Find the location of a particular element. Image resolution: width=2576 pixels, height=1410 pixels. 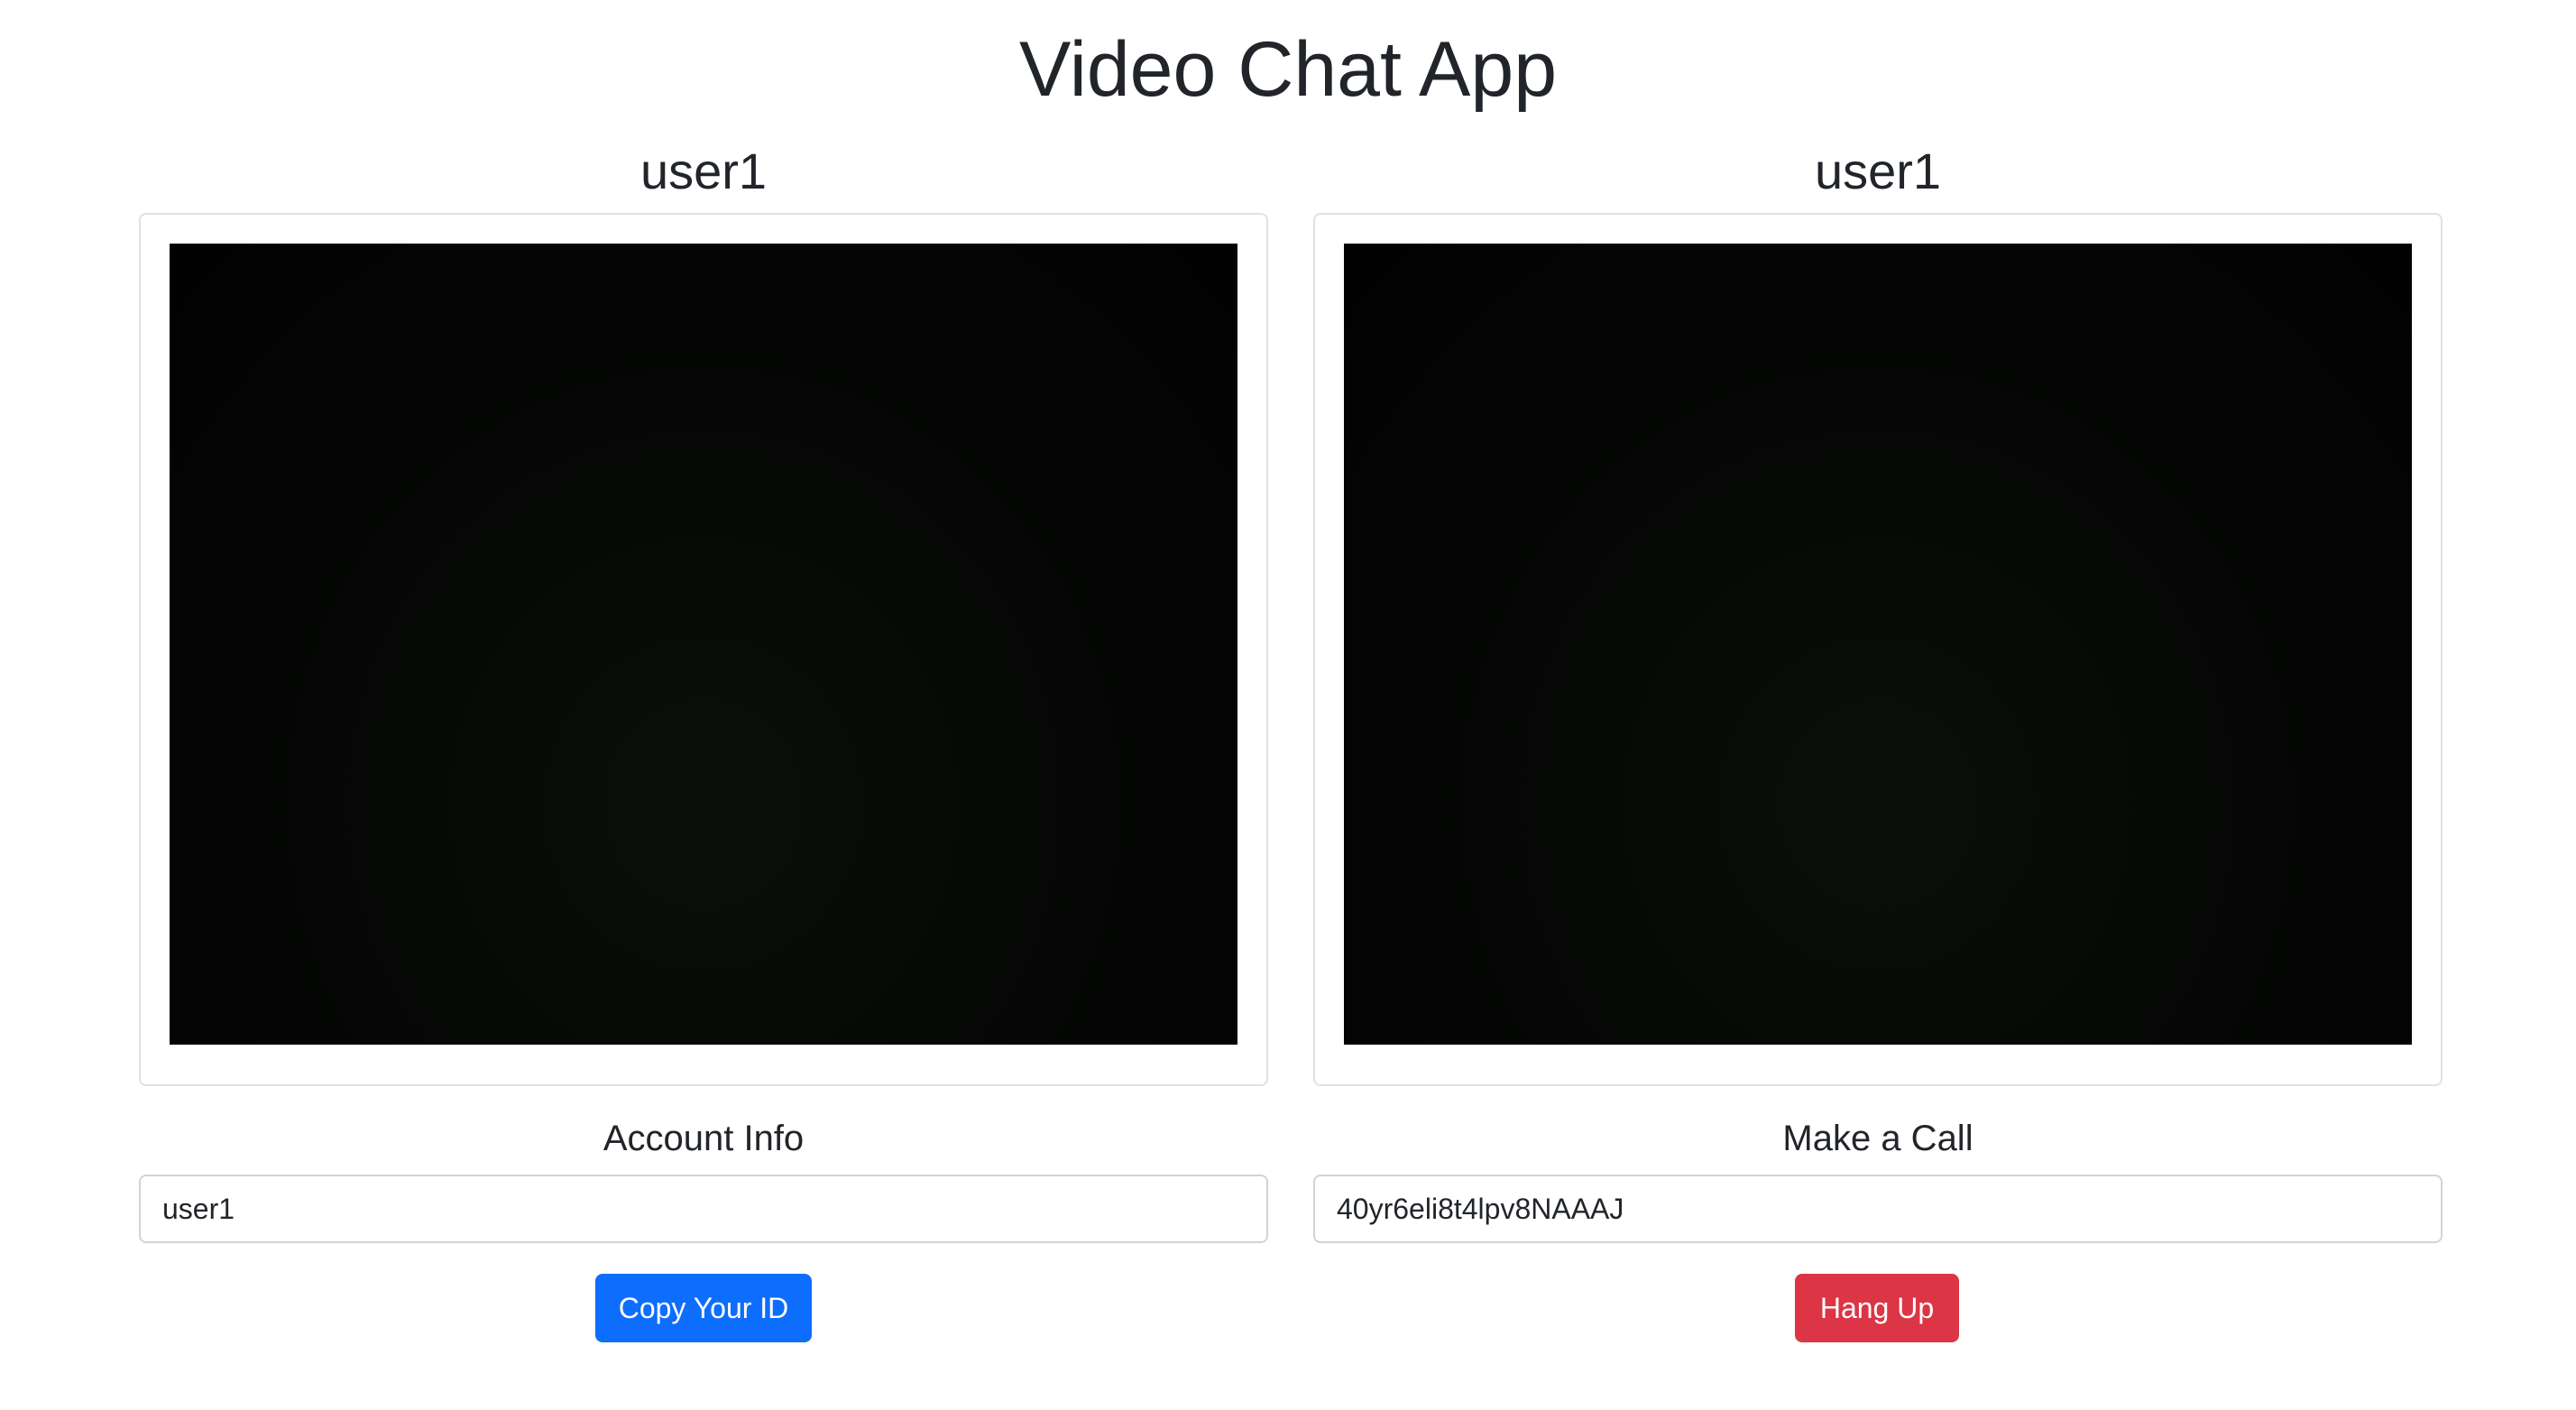

account-info-heading: Account Info is located at coordinates (704, 1138).